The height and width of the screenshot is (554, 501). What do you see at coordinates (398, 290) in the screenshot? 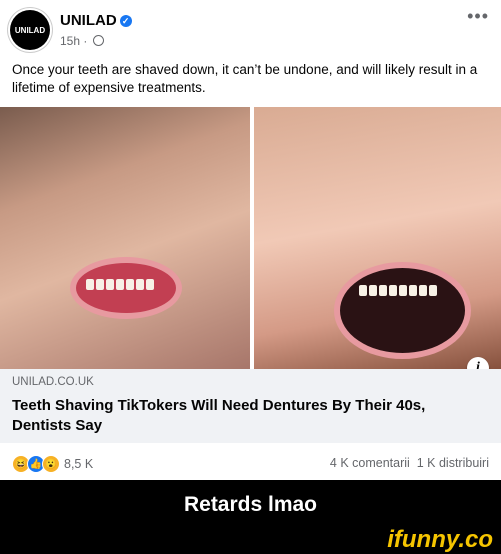
I see `teeth-right` at bounding box center [398, 290].